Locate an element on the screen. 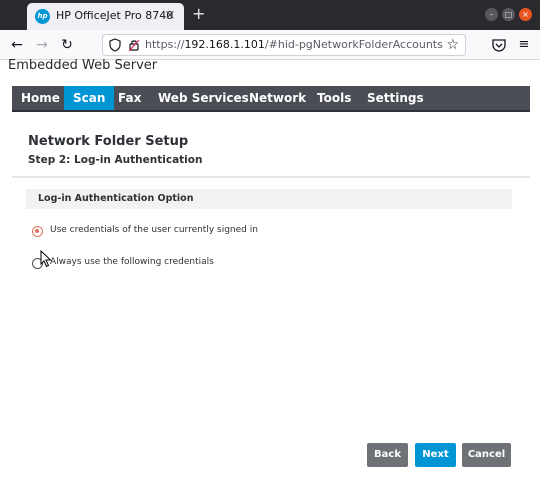 This screenshot has width=540, height=484. window-close-icon: × is located at coordinates (525, 14).